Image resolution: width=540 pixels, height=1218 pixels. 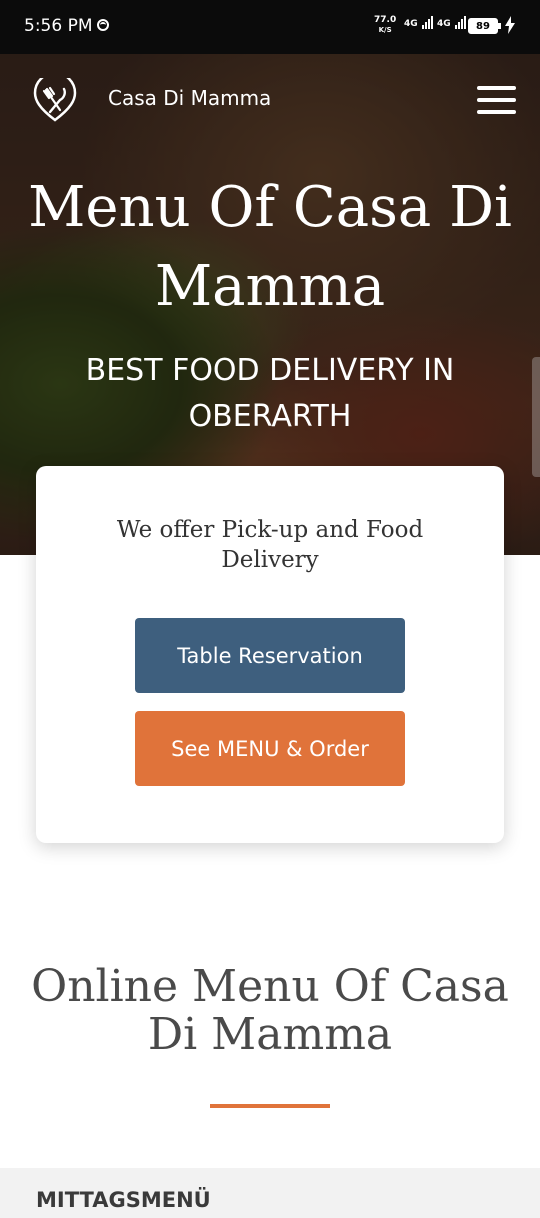 What do you see at coordinates (270, 748) in the screenshot?
I see `see-menu-order-button: See MENU & Order` at bounding box center [270, 748].